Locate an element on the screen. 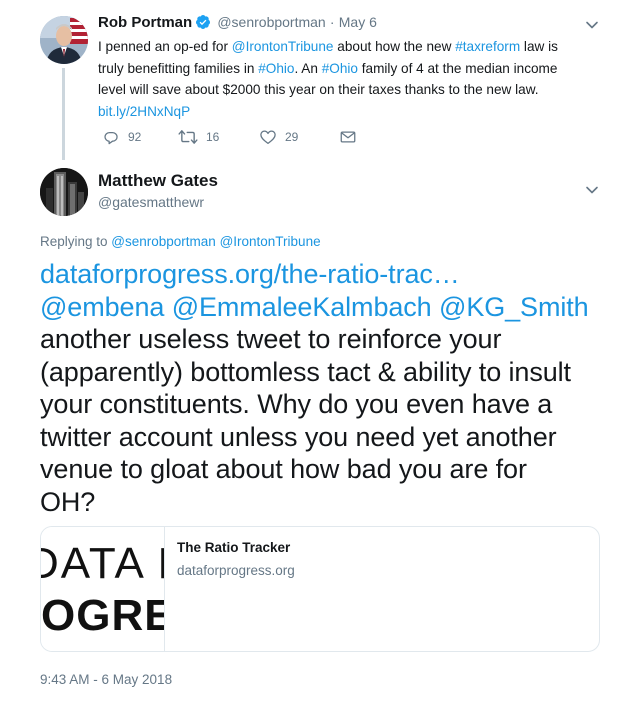  text-segment: . An is located at coordinates (308, 68).